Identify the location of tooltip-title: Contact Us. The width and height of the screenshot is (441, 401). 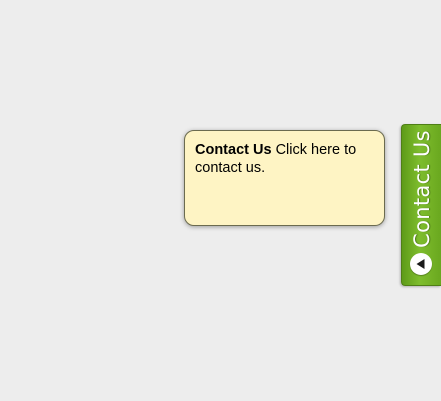
(233, 150).